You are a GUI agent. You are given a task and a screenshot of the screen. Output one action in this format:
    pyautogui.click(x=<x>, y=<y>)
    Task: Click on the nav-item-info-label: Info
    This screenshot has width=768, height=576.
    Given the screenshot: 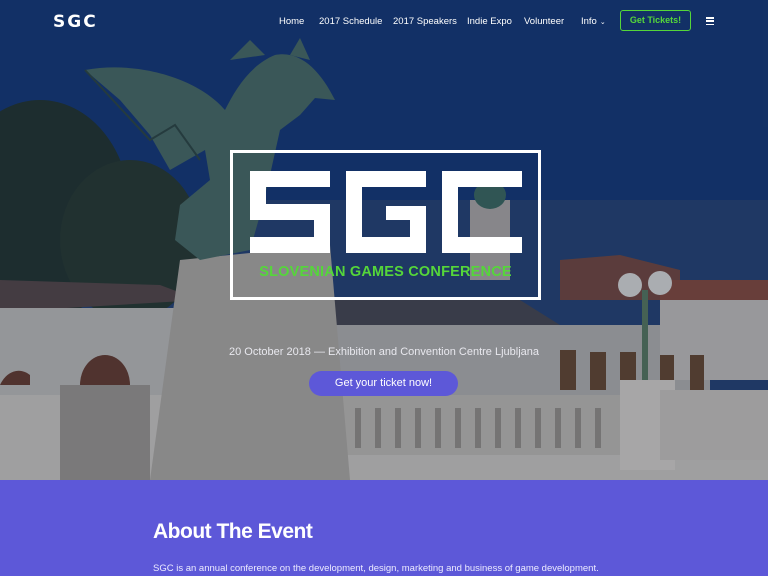 What is the action you would take?
    pyautogui.click(x=589, y=21)
    